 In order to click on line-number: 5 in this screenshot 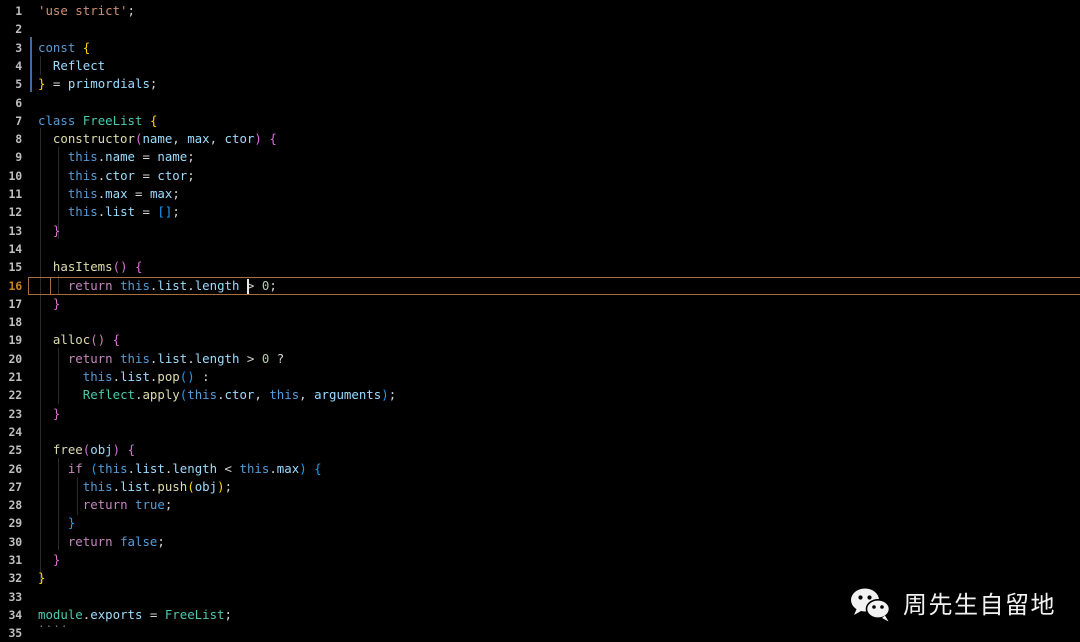, I will do `click(18, 84)`.